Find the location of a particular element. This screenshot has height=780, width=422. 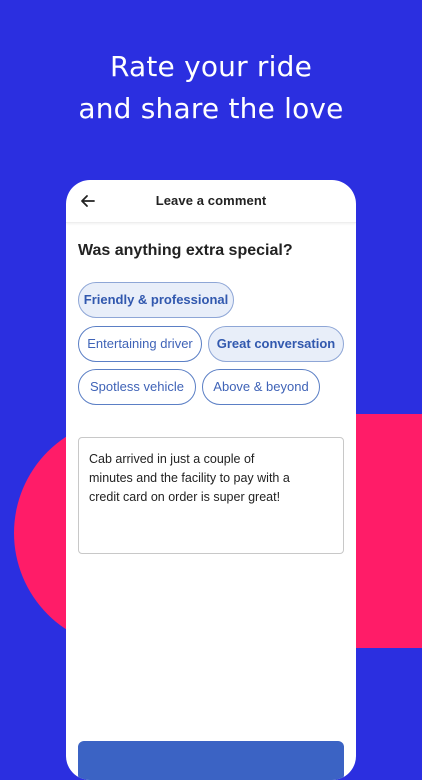

page-title: Leave a comment is located at coordinates (211, 200).